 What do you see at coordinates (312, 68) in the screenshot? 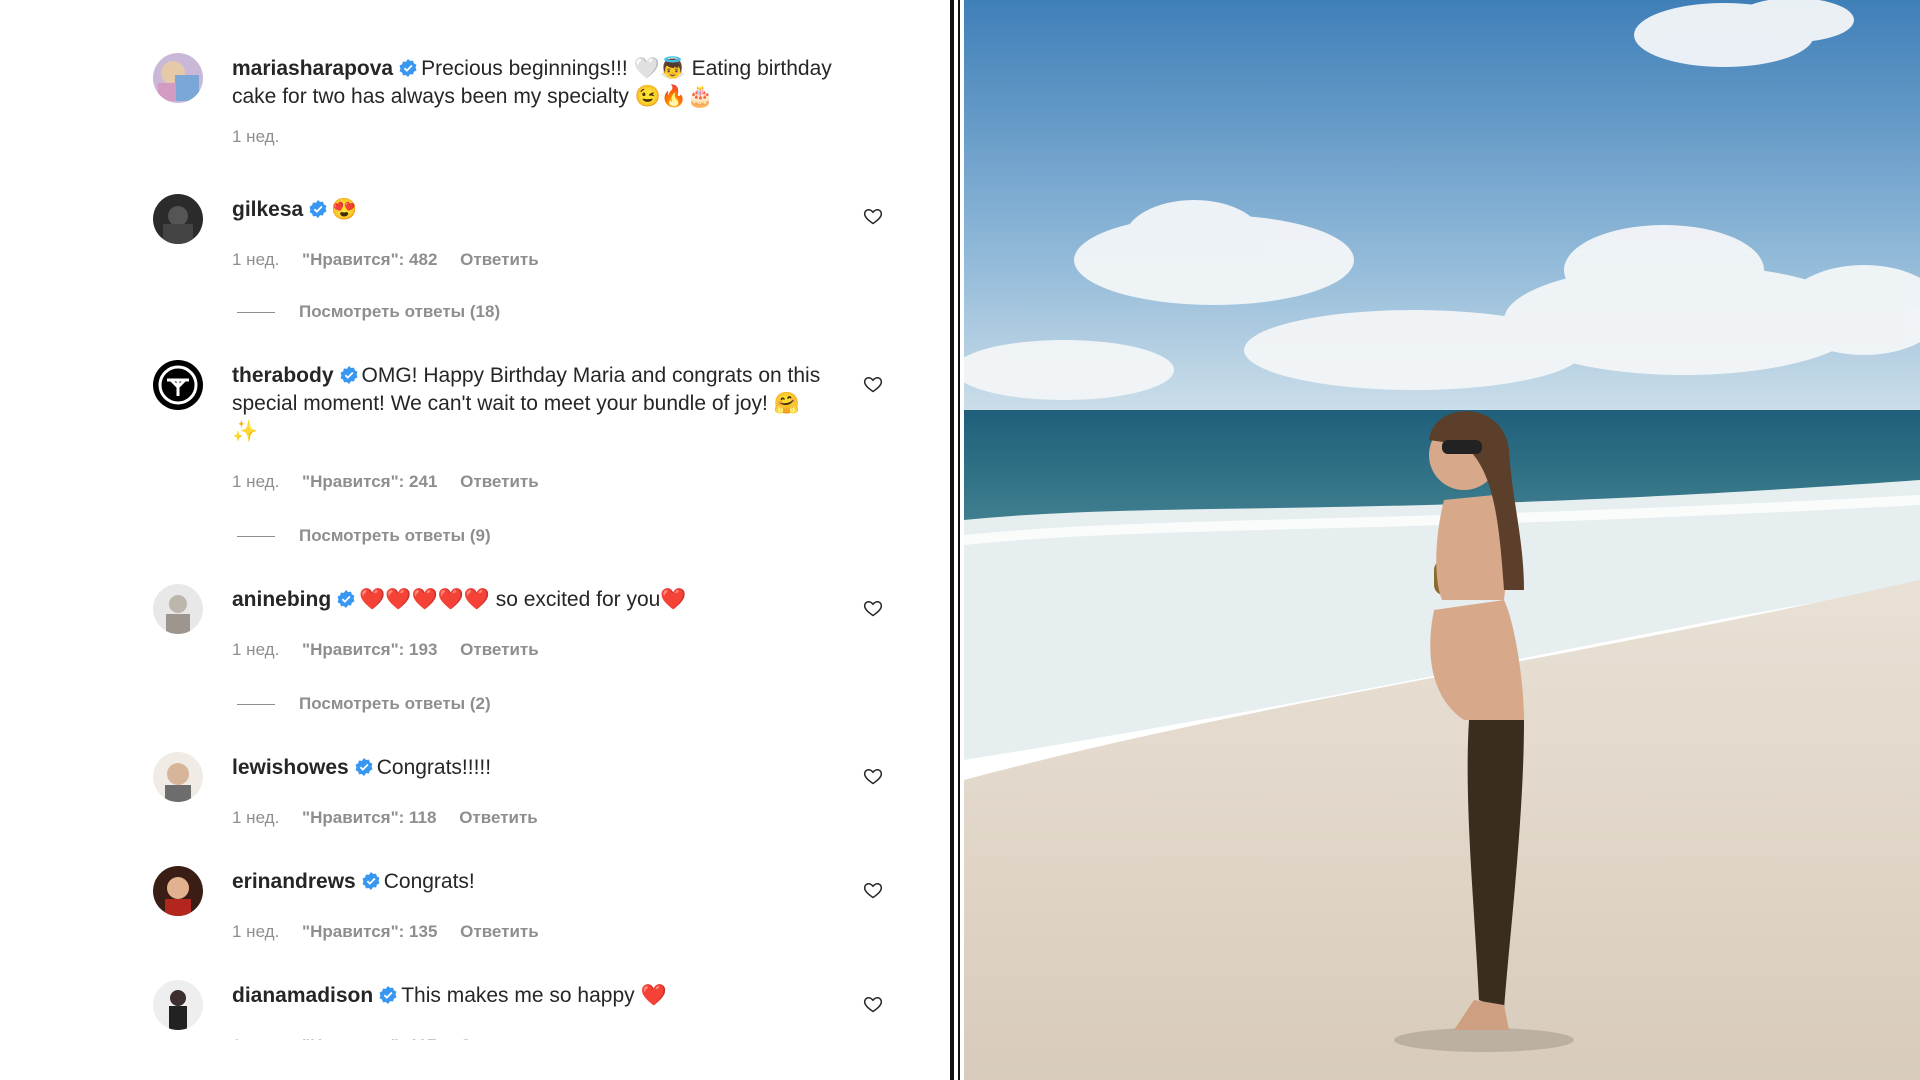
I see `post-username: mariasharapova` at bounding box center [312, 68].